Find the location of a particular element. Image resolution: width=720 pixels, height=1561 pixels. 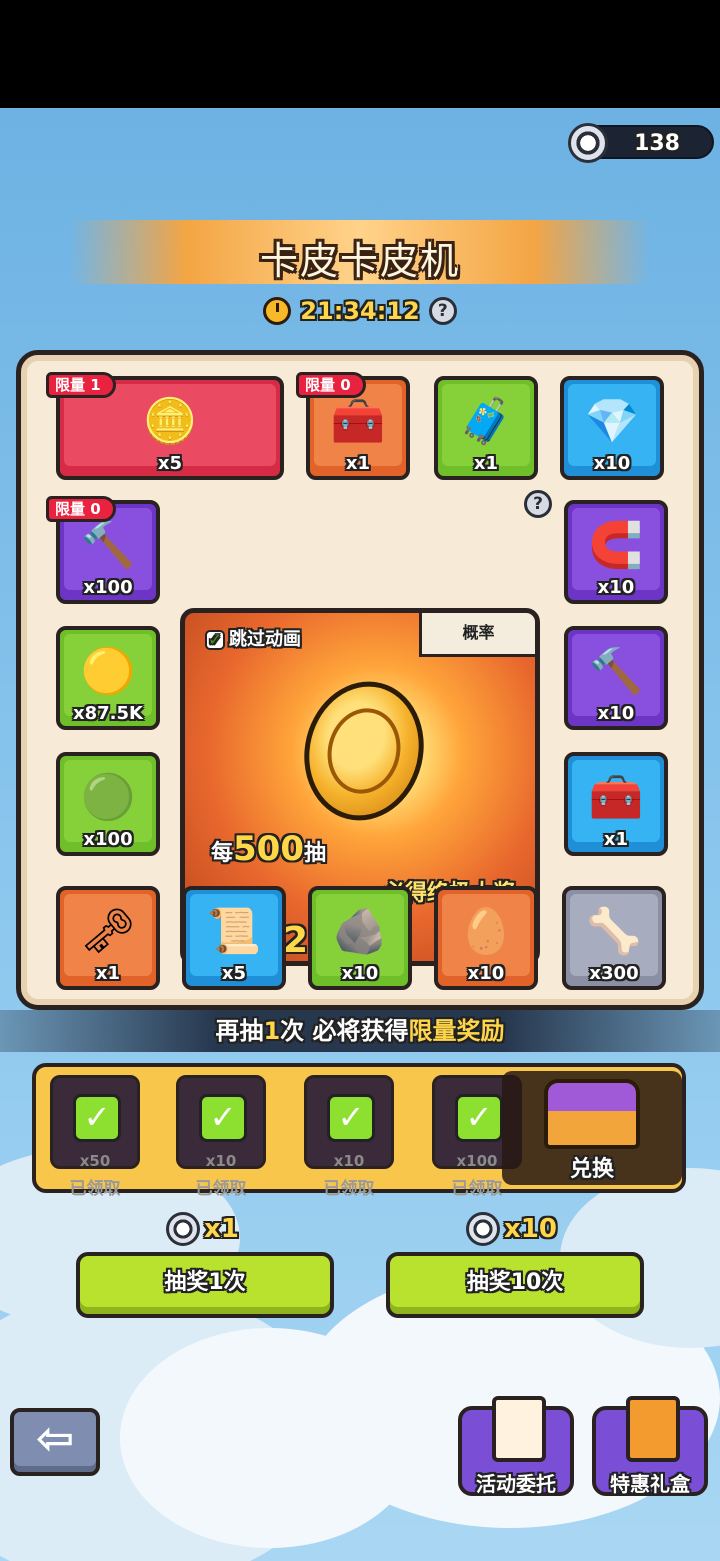

notice-part: 次 必将获得 is located at coordinates (344, 1031).